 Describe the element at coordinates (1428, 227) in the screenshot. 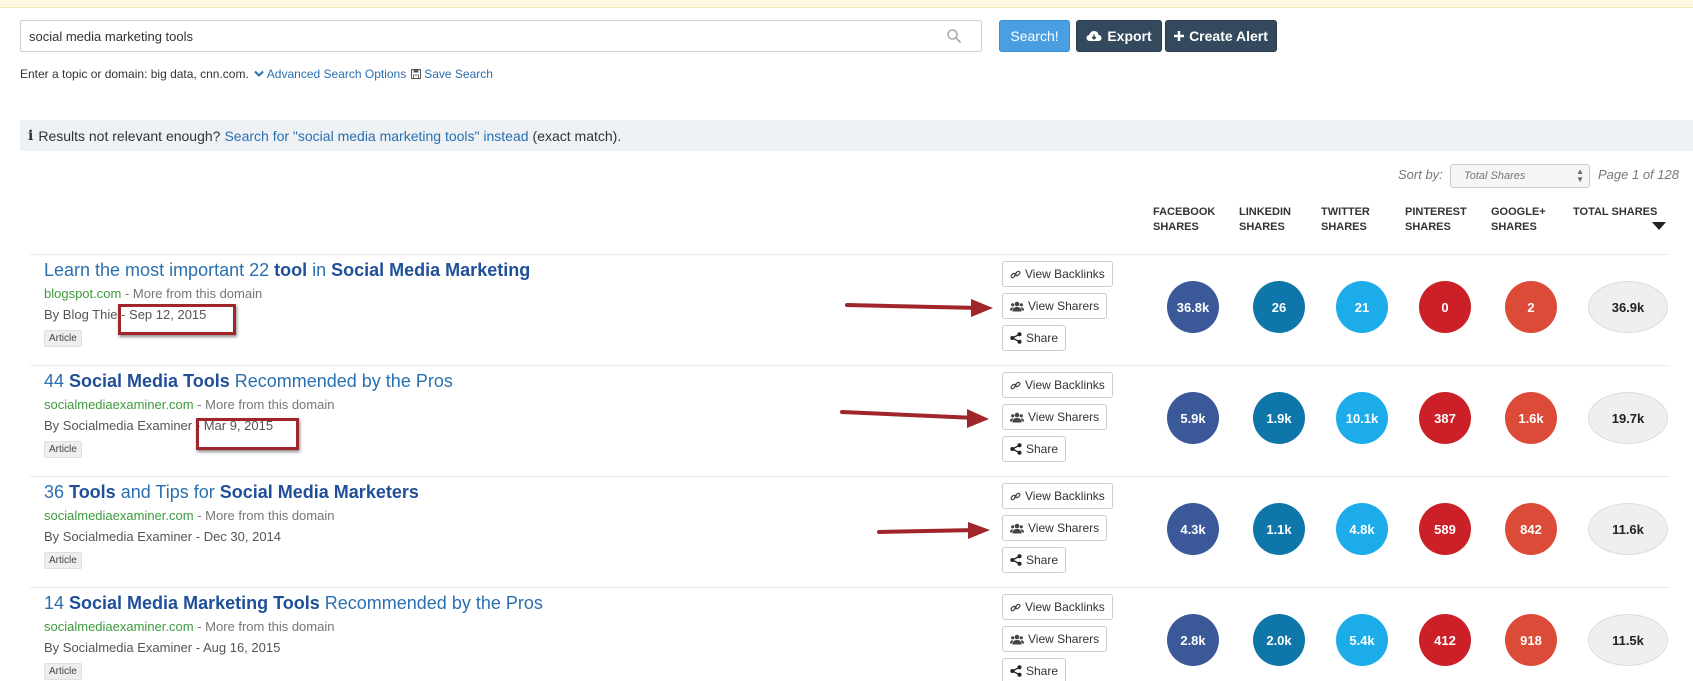

I see `column-header-line: SHARES` at that location.